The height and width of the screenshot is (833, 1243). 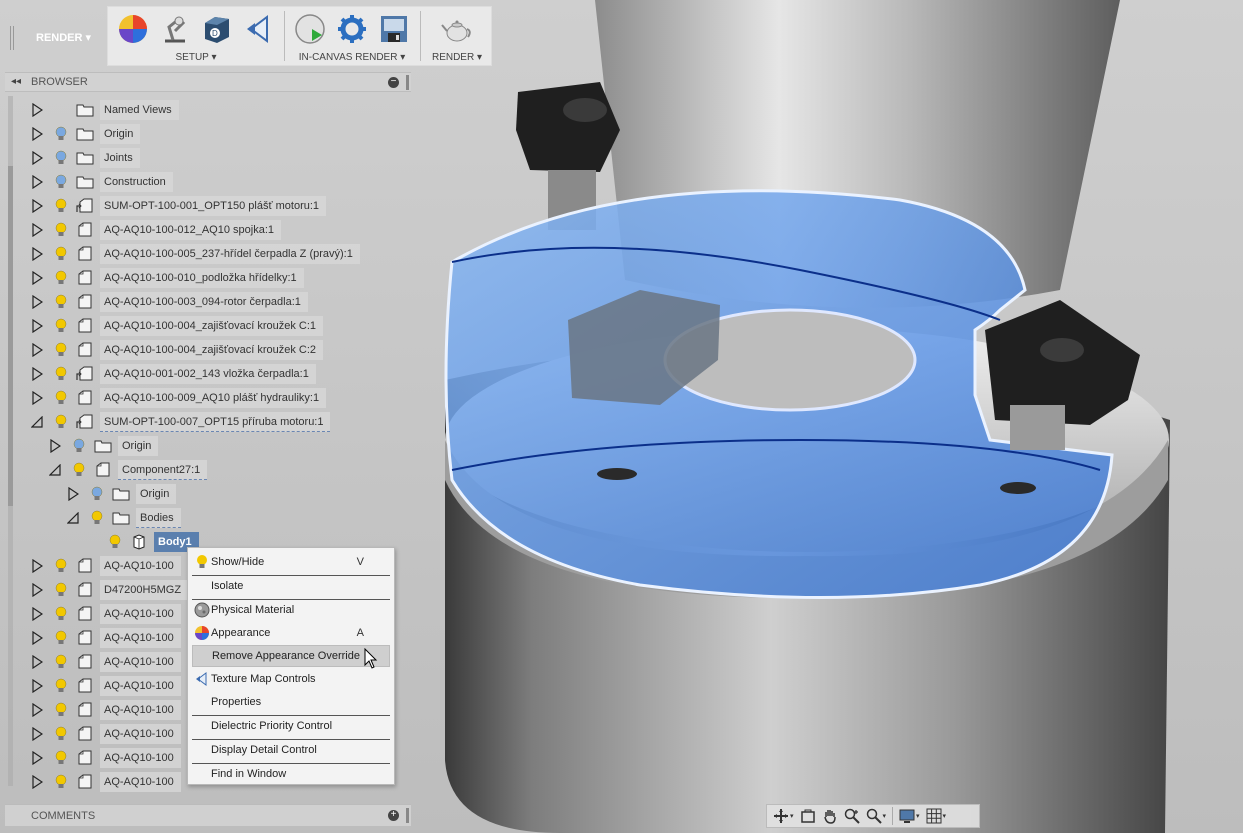 I want to click on collapse-panel-icon: ◂◂, so click(x=16, y=81).